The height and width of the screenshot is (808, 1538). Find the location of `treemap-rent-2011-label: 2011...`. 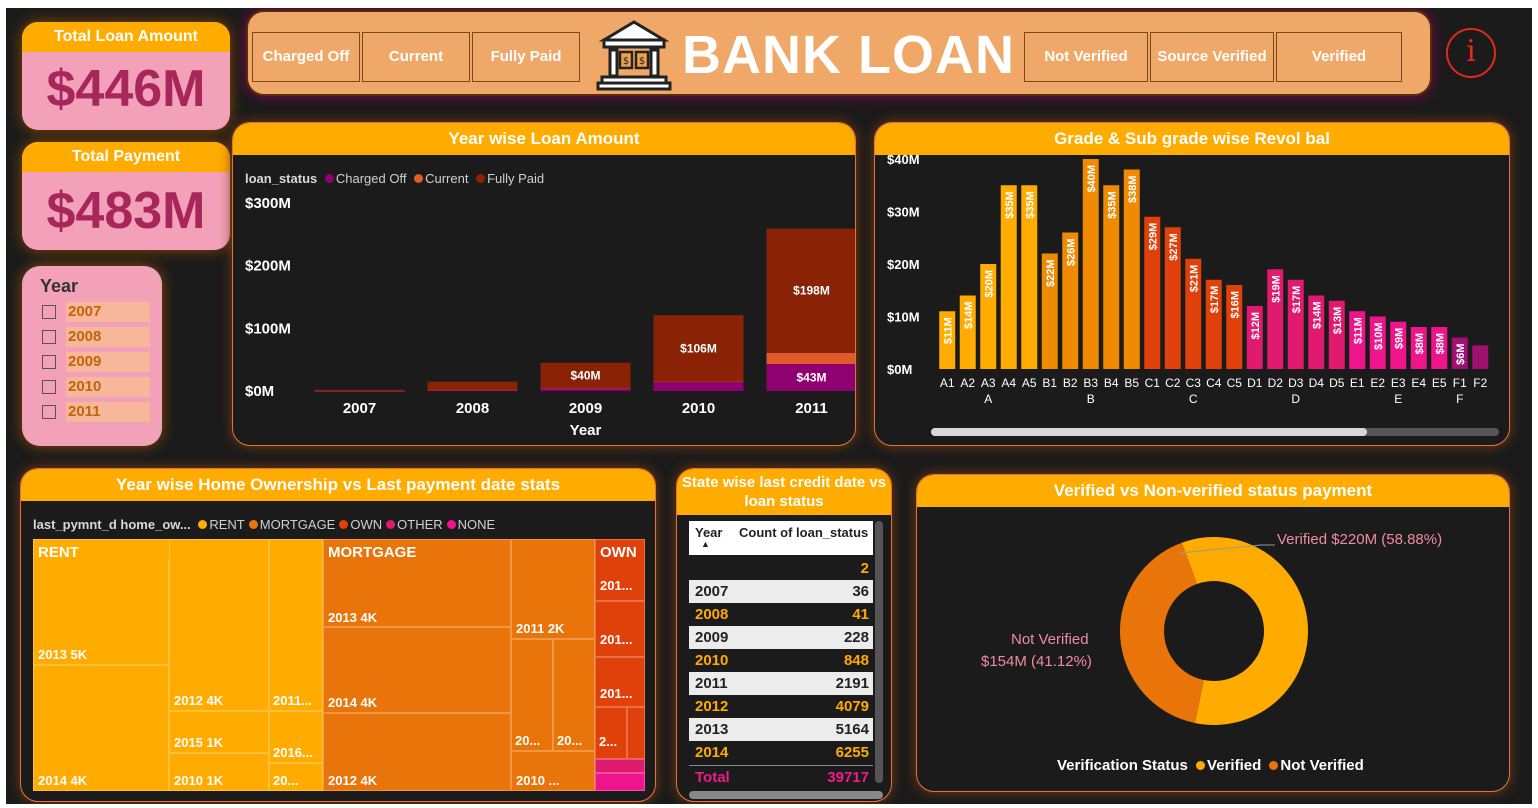

treemap-rent-2011-label: 2011... is located at coordinates (293, 700).